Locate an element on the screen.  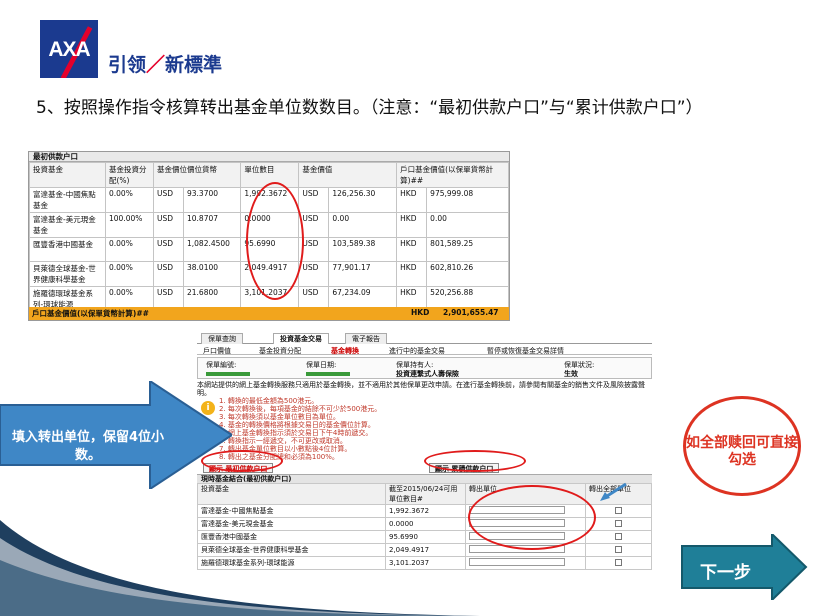
tagline-part2: 新標準 is located at coordinates (194, 65).